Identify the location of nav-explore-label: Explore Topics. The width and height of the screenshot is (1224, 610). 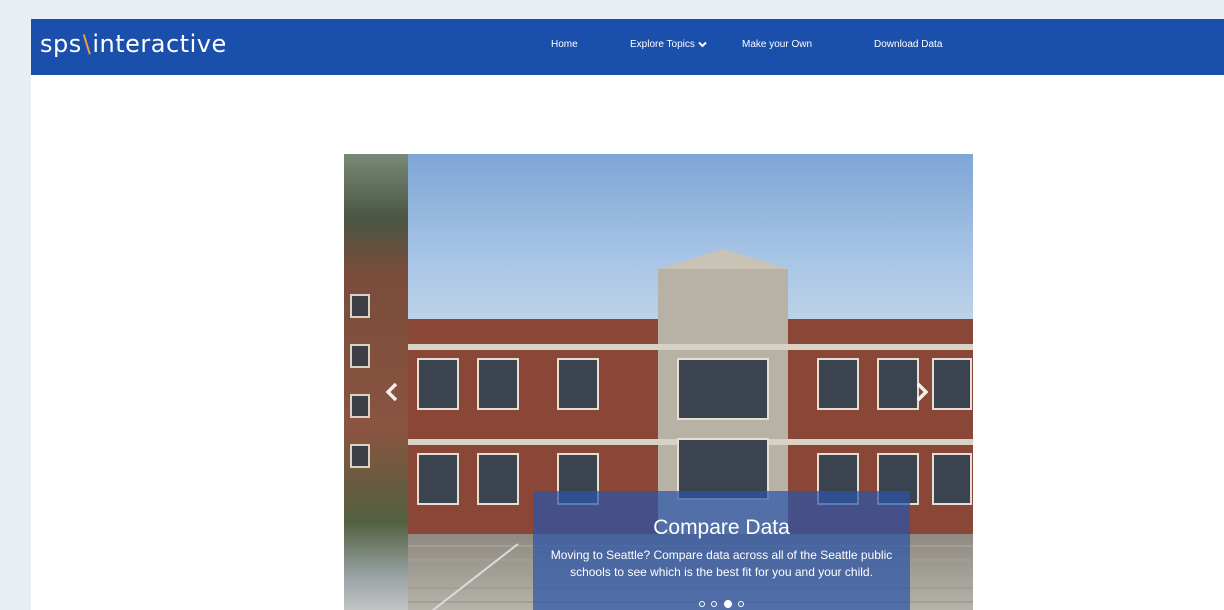
(662, 44).